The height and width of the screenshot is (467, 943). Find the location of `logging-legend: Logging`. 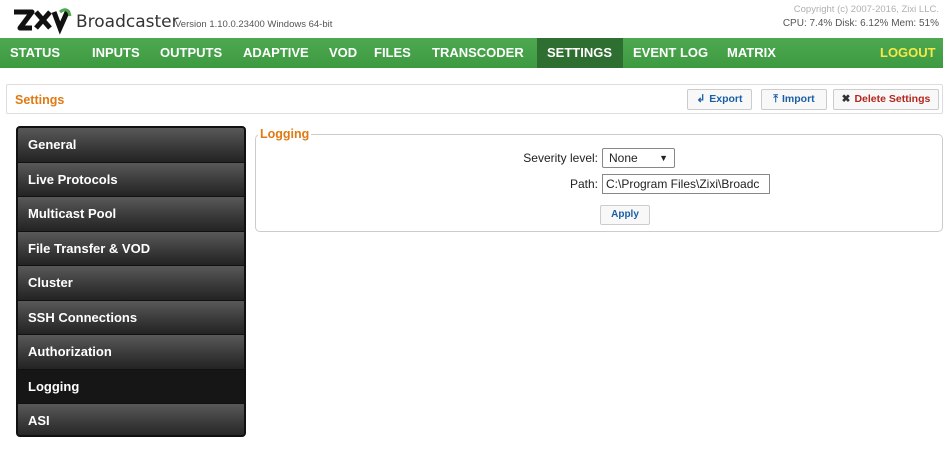

logging-legend: Logging is located at coordinates (285, 134).